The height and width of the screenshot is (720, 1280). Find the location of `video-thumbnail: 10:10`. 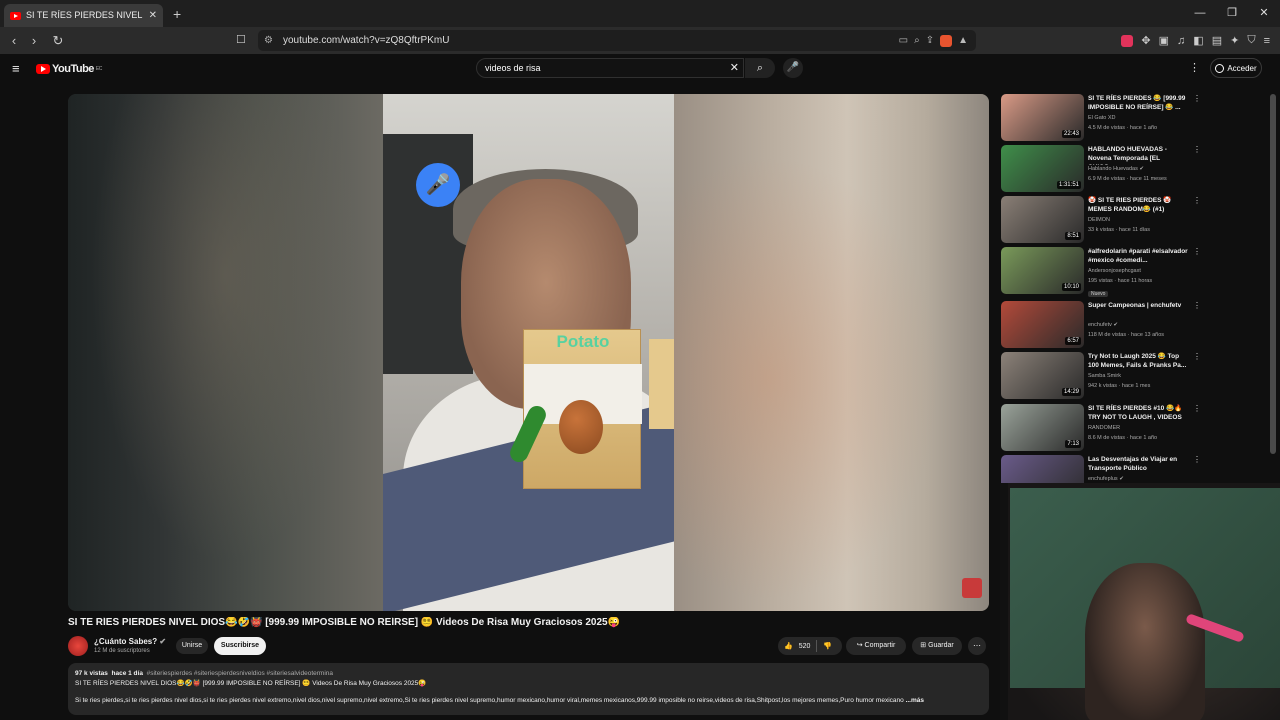

video-thumbnail: 10:10 is located at coordinates (1042, 270).